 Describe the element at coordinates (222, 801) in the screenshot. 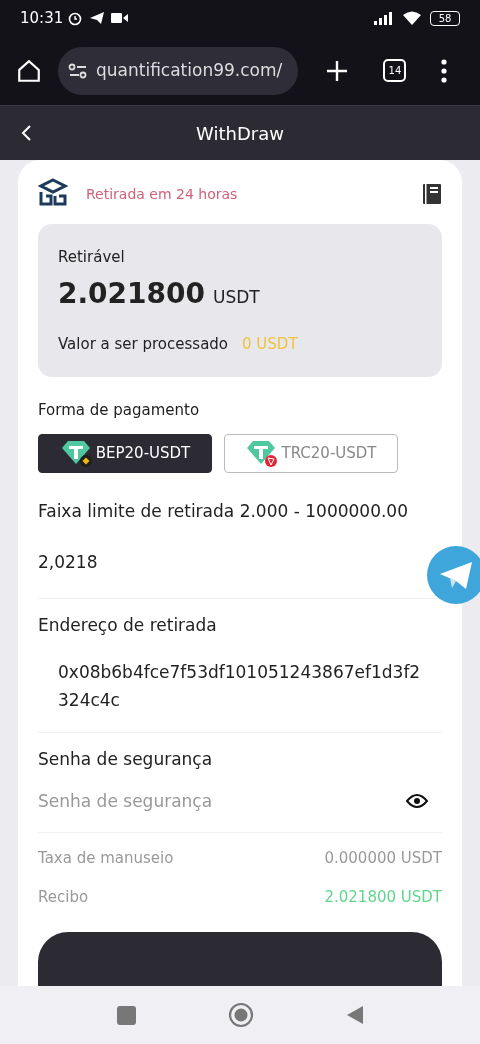

I see `password-field: Senha de segurança` at that location.